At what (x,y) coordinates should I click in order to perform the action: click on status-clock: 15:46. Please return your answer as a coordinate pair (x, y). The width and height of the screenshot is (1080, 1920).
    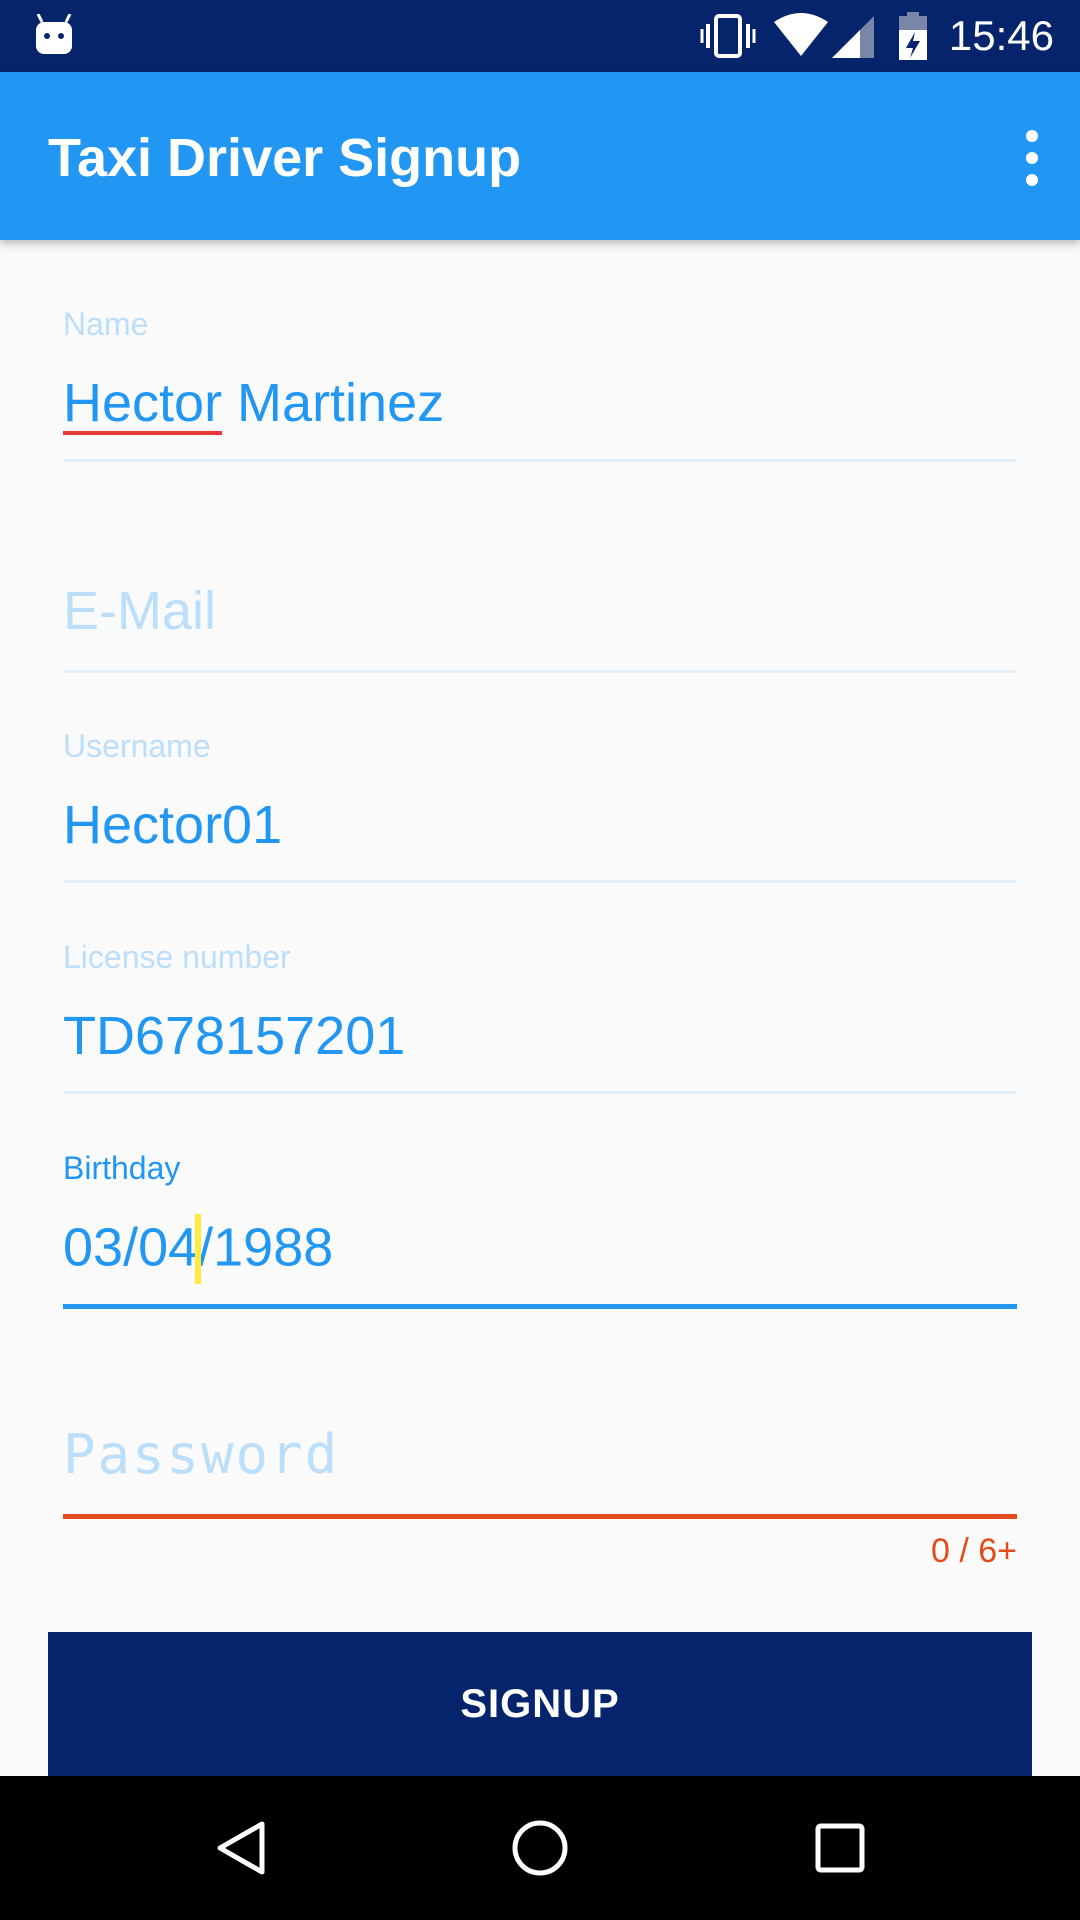
    Looking at the image, I should click on (1001, 35).